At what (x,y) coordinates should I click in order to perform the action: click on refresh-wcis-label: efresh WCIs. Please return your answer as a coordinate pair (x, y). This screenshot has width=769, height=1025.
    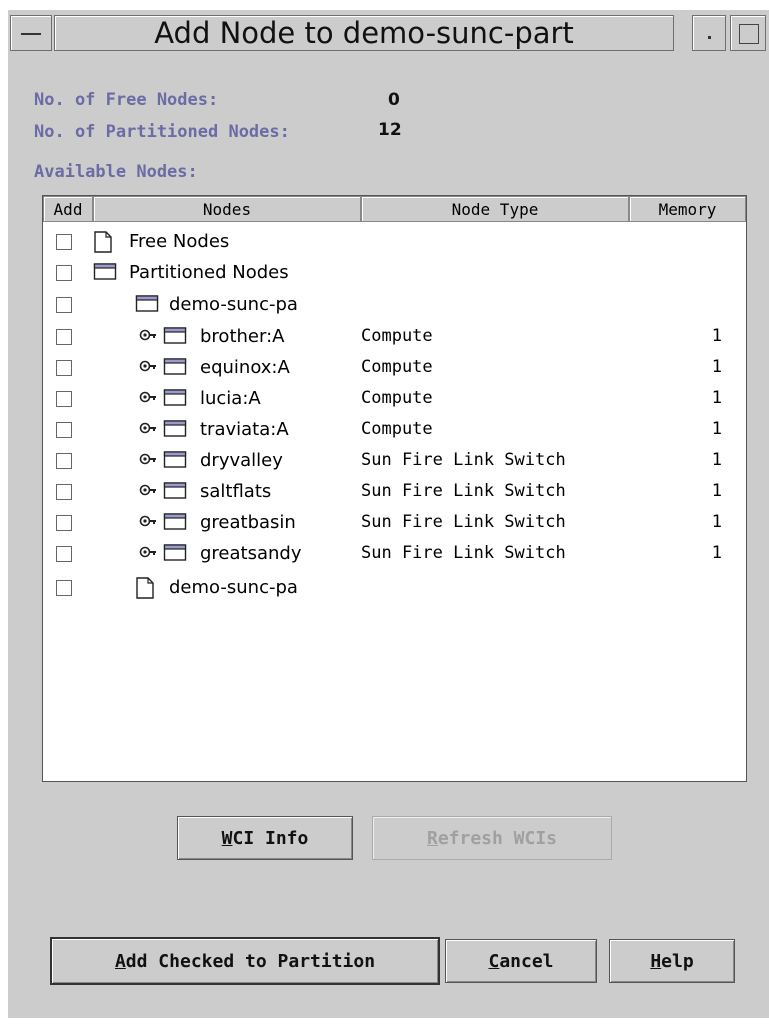
    Looking at the image, I should click on (497, 838).